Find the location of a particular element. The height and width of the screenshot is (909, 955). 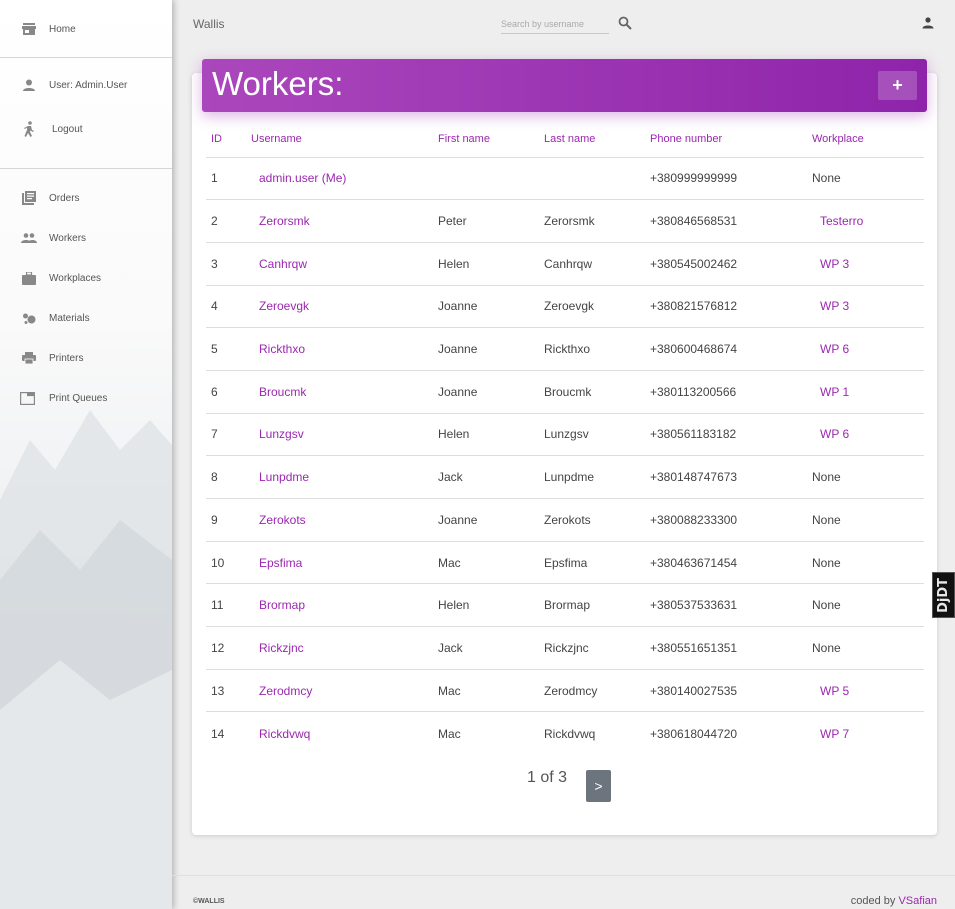

cell-username: Brormap is located at coordinates (339, 605).